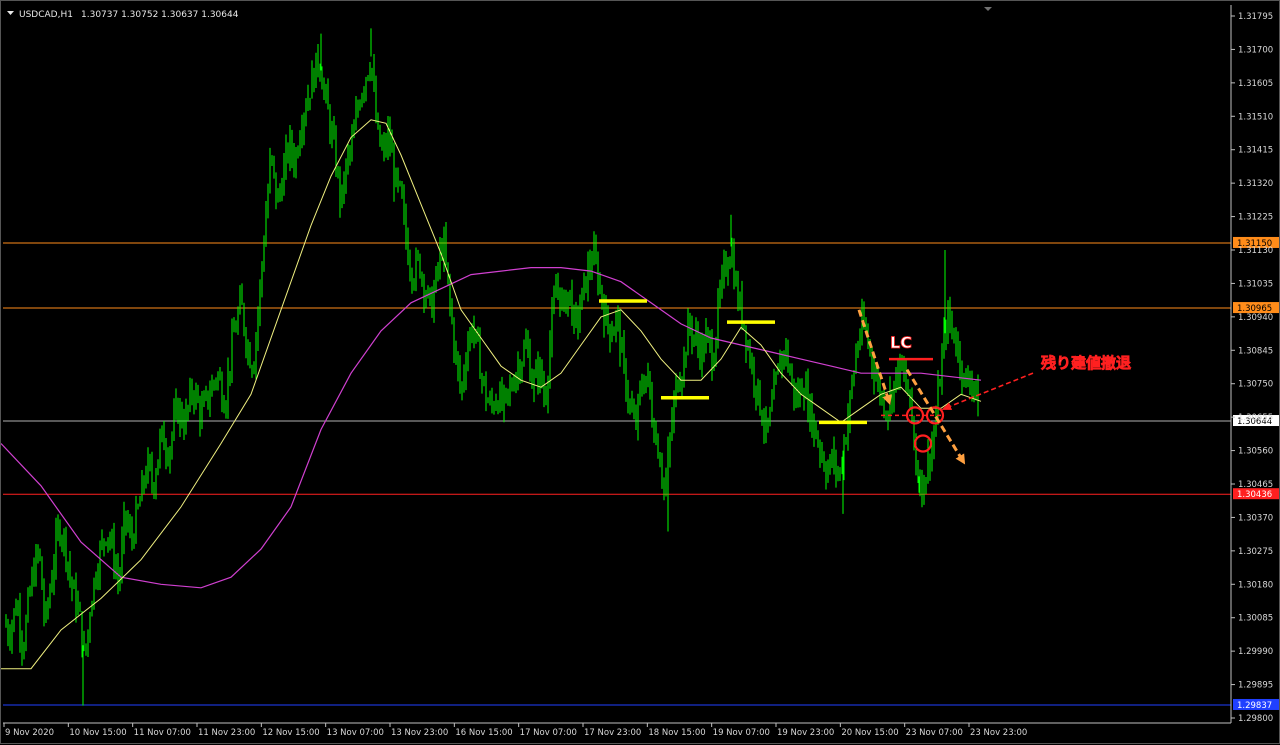 This screenshot has width=1280, height=745. I want to click on price-tick-label: 1.30560, so click(1255, 452).